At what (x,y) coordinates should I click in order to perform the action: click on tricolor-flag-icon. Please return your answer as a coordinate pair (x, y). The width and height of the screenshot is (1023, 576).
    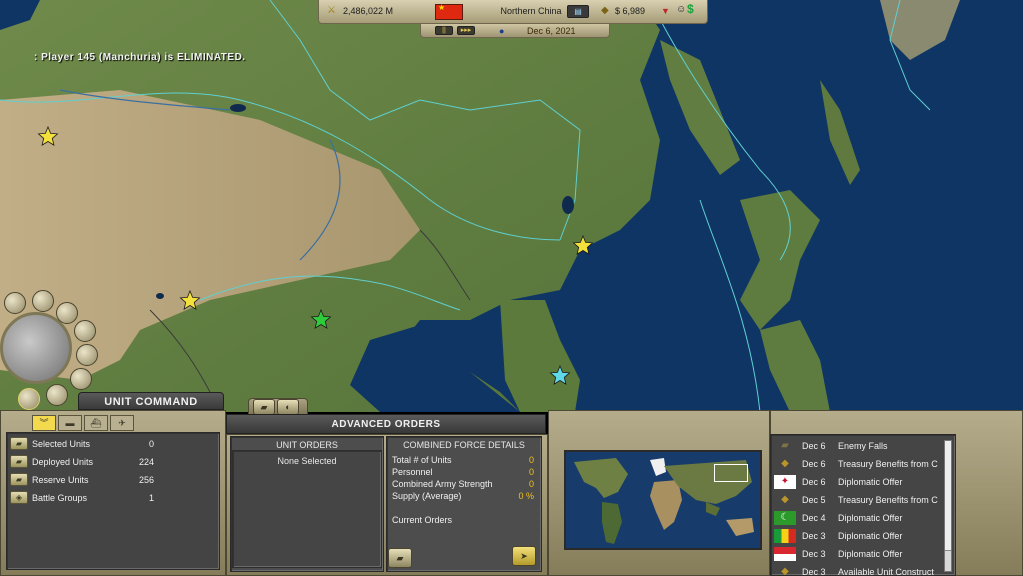
    Looking at the image, I should click on (785, 536).